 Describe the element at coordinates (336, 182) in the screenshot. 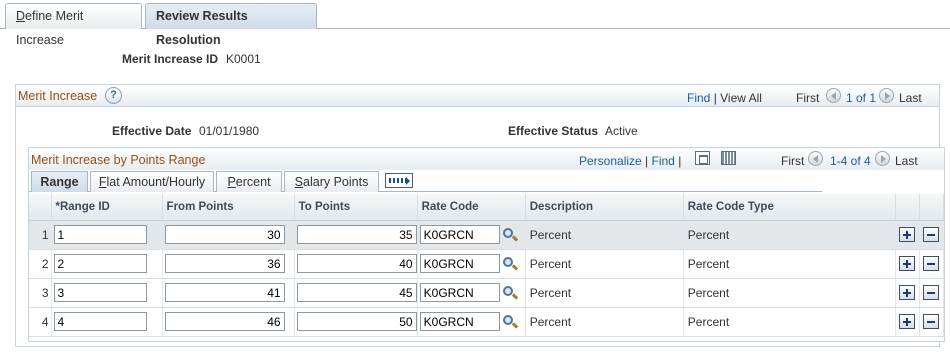

I see `grid-tab-label: alary Points` at that location.